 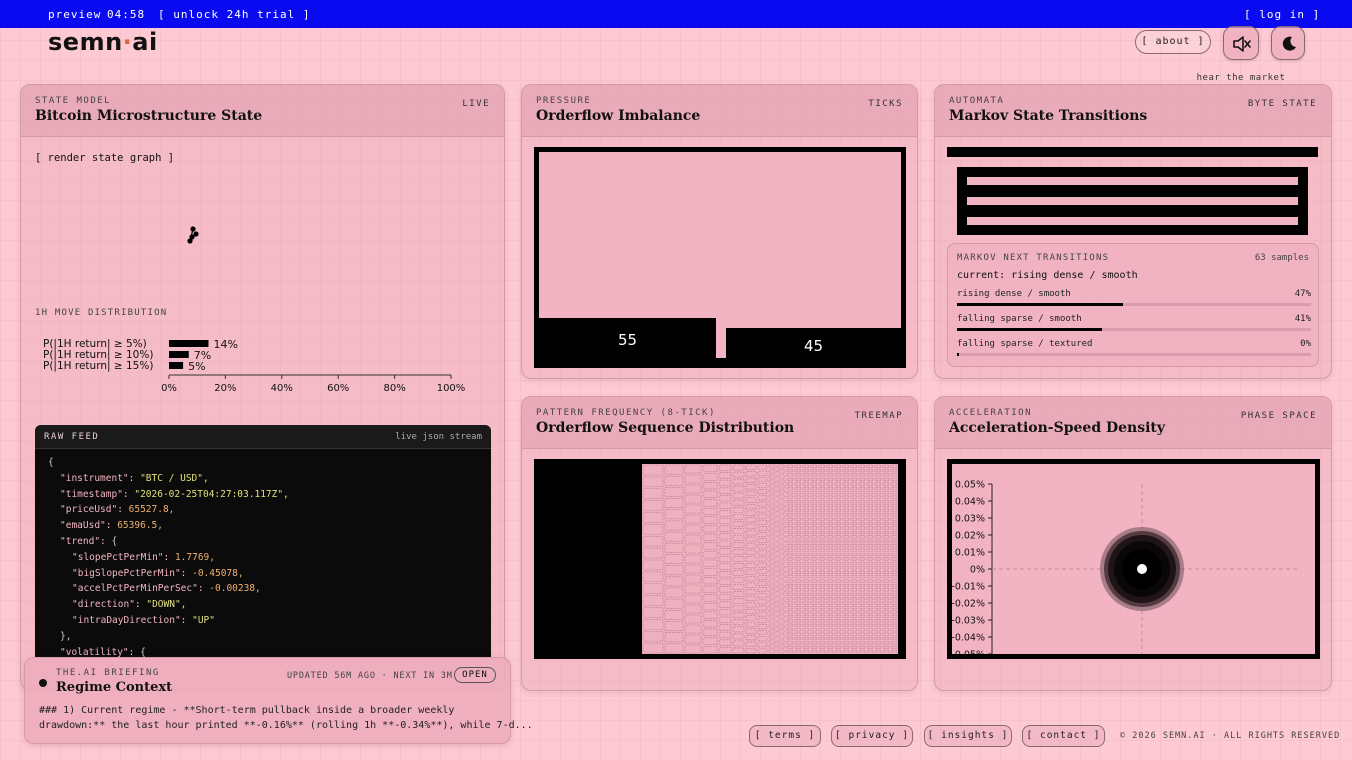 What do you see at coordinates (564, 101) in the screenshot?
I see `panel-eyebrow: PRESSURE` at bounding box center [564, 101].